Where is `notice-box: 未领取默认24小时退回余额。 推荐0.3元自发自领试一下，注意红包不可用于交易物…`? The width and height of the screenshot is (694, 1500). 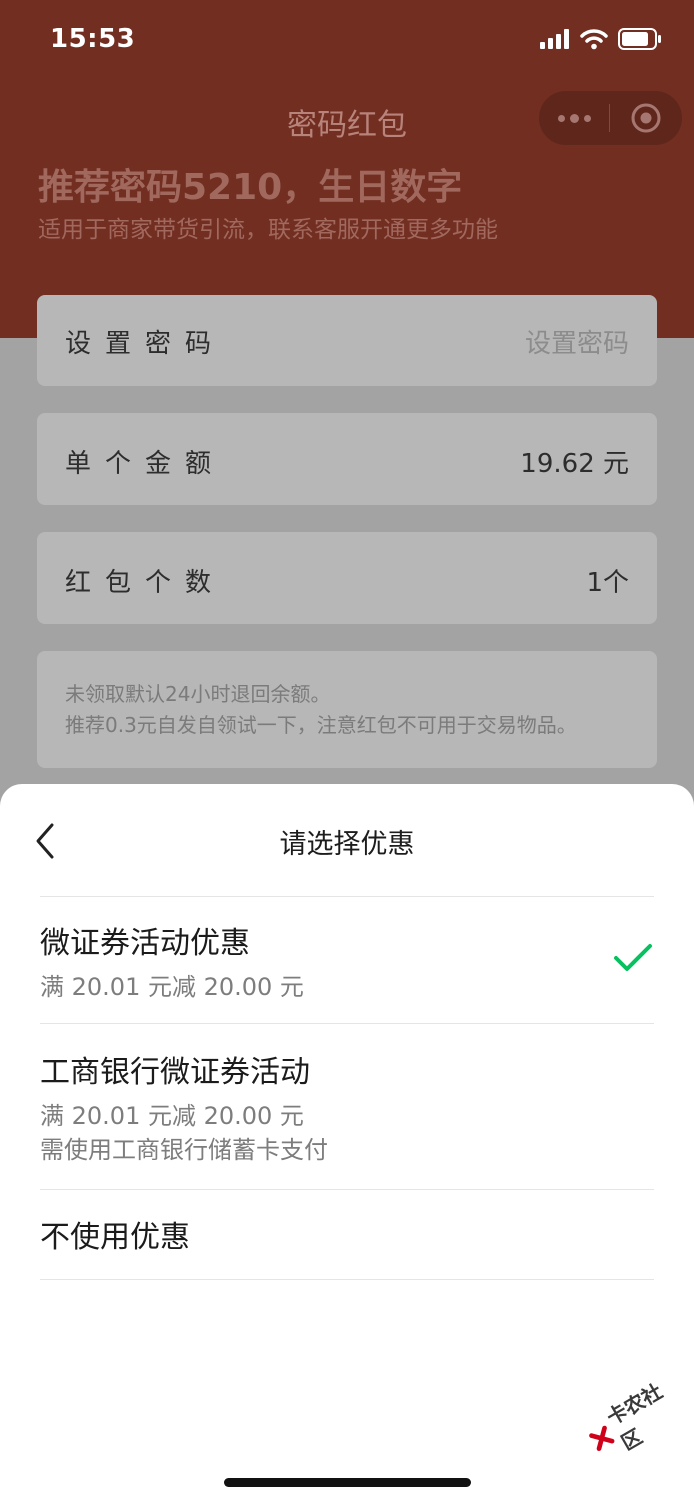 notice-box: 未领取默认24小时退回余额。 推荐0.3元自发自领试一下，注意红包不可用于交易物… is located at coordinates (347, 709).